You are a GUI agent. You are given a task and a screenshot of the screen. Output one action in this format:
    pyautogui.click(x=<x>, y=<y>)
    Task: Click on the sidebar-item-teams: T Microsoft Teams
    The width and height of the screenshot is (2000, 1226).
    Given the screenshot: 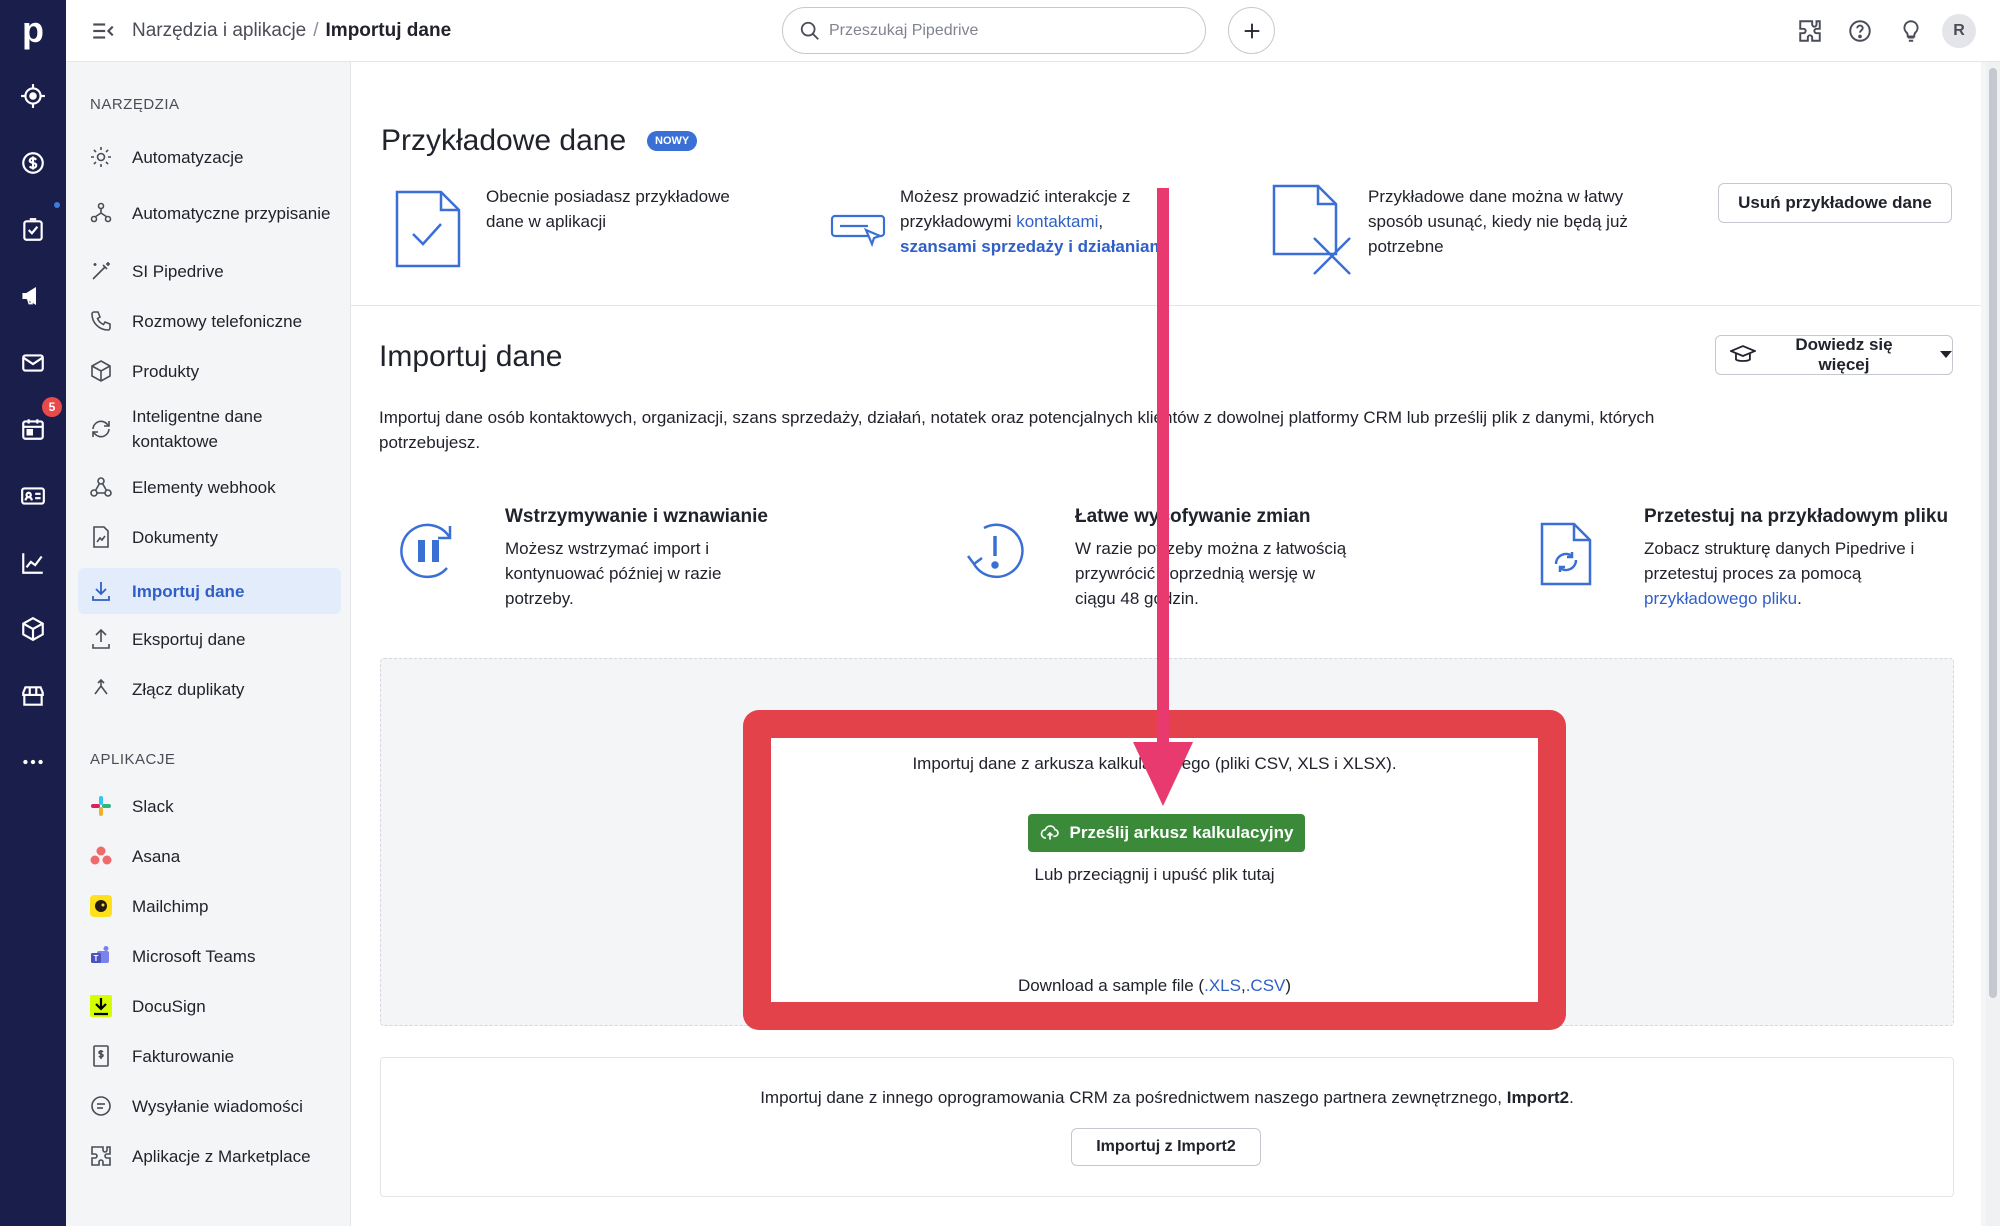 What is the action you would take?
    pyautogui.click(x=209, y=956)
    